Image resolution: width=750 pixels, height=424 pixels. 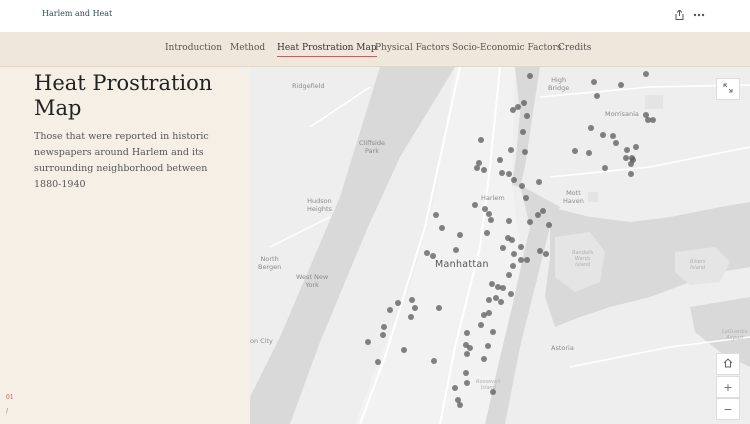 What do you see at coordinates (77, 13) in the screenshot?
I see `app-title: Harlem and Heat` at bounding box center [77, 13].